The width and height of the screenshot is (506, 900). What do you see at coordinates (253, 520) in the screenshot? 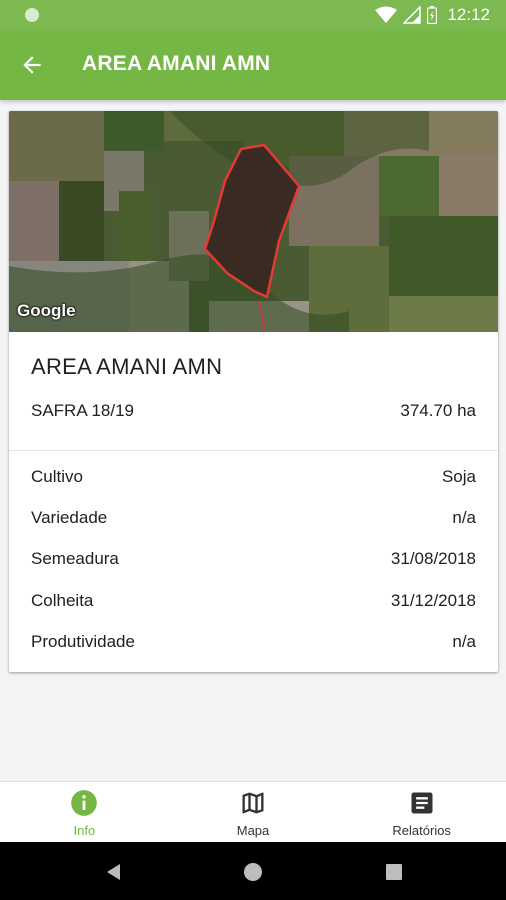
I see `detail-row-variedade: Variedade n/a` at bounding box center [253, 520].